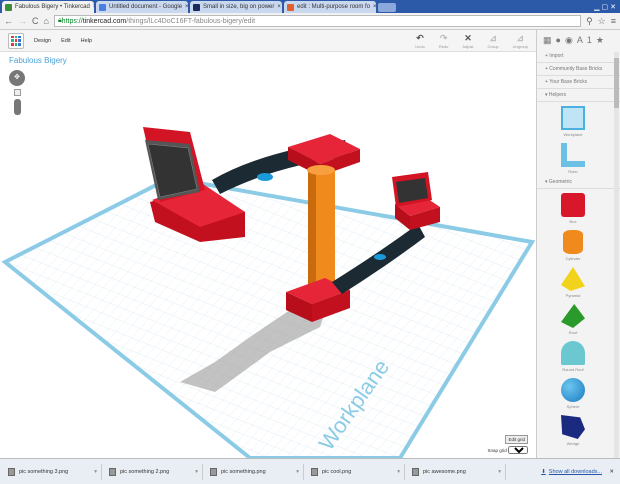 This screenshot has width=620, height=484. What do you see at coordinates (42, 41) in the screenshot?
I see `menu-design: Design` at bounding box center [42, 41].